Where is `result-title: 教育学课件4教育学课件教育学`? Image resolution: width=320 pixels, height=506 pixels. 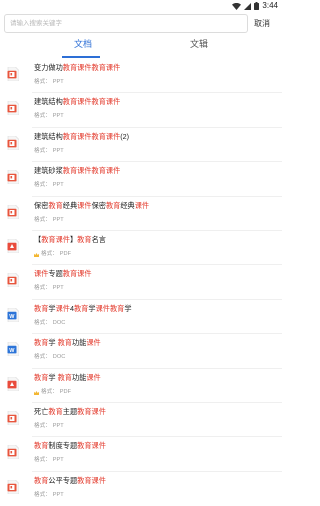
result-title: 教育学课件4教育学课件教育学 is located at coordinates (83, 309).